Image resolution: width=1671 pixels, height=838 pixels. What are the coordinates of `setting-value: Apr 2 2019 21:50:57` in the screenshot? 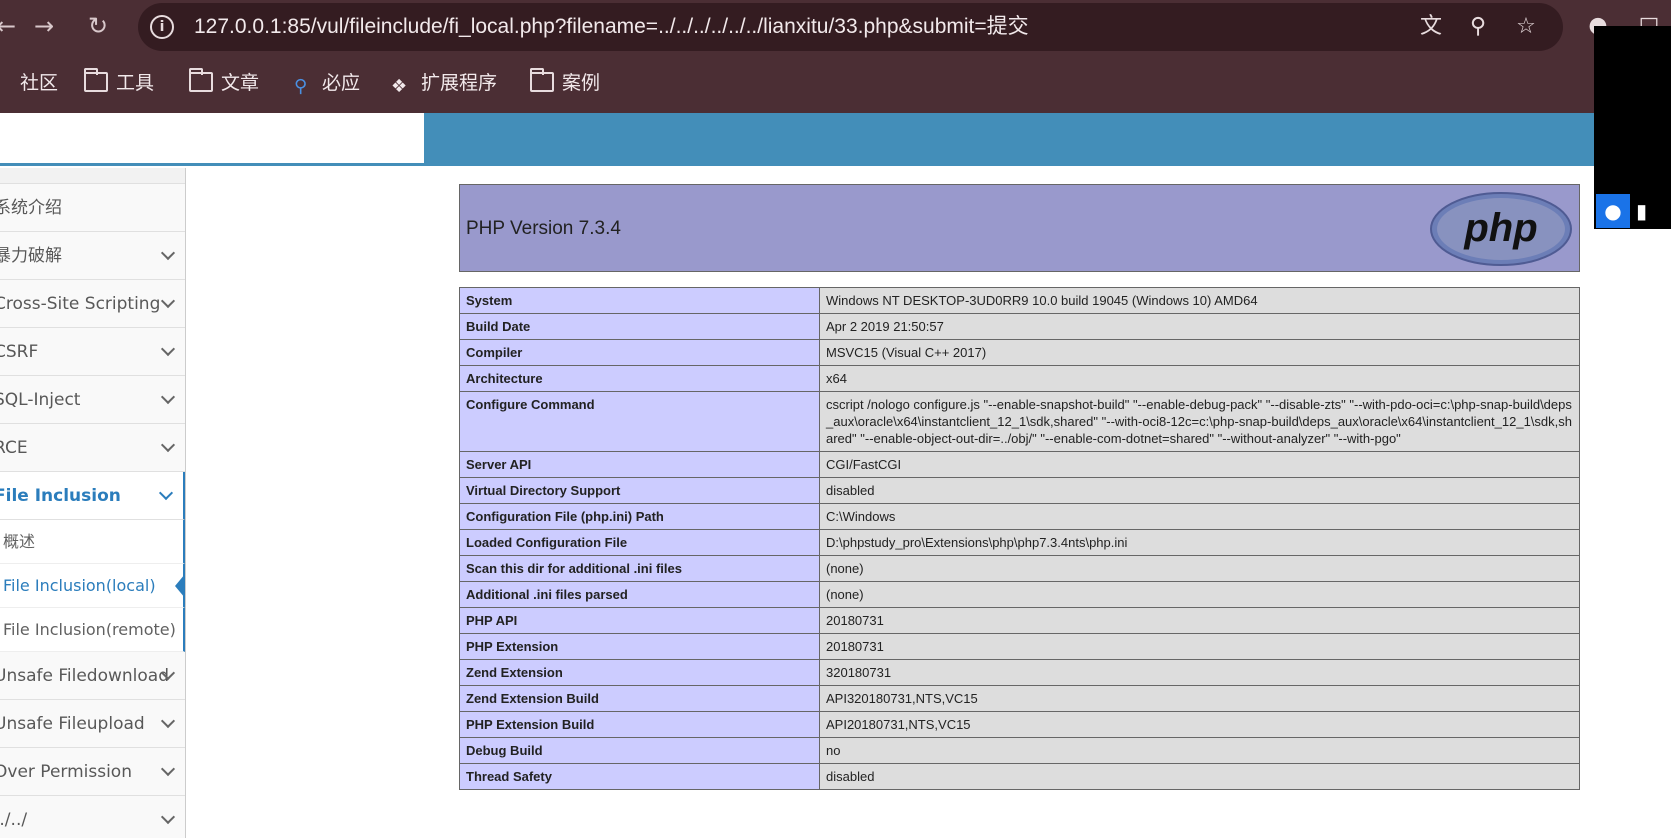 It's located at (1199, 326).